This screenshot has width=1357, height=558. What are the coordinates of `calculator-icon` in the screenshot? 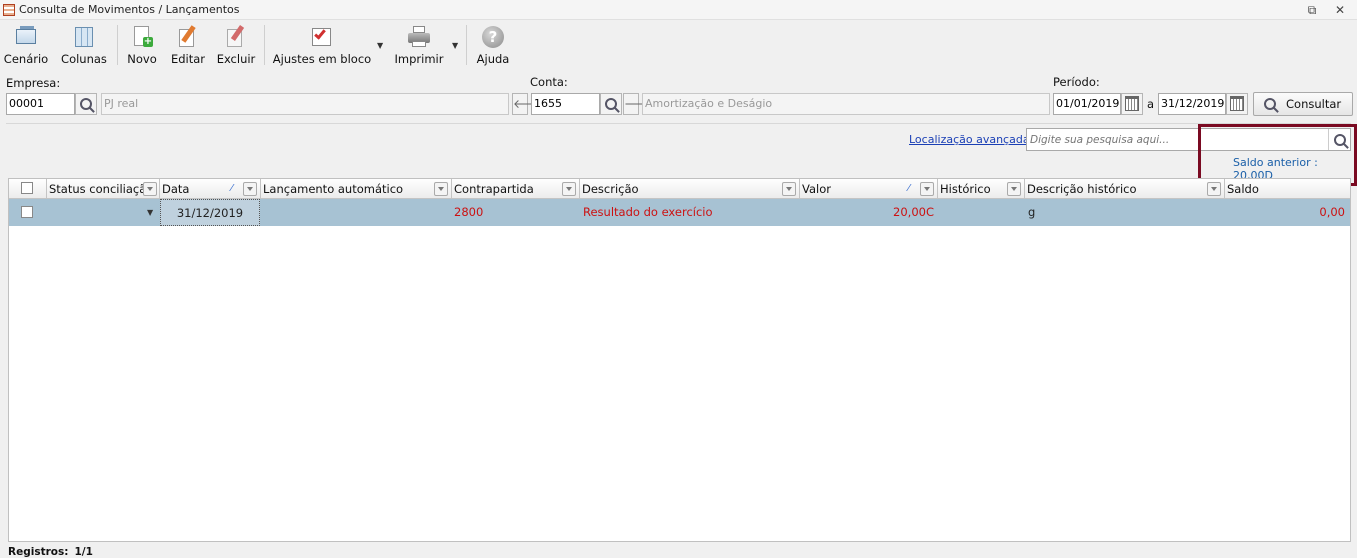 It's located at (9, 9).